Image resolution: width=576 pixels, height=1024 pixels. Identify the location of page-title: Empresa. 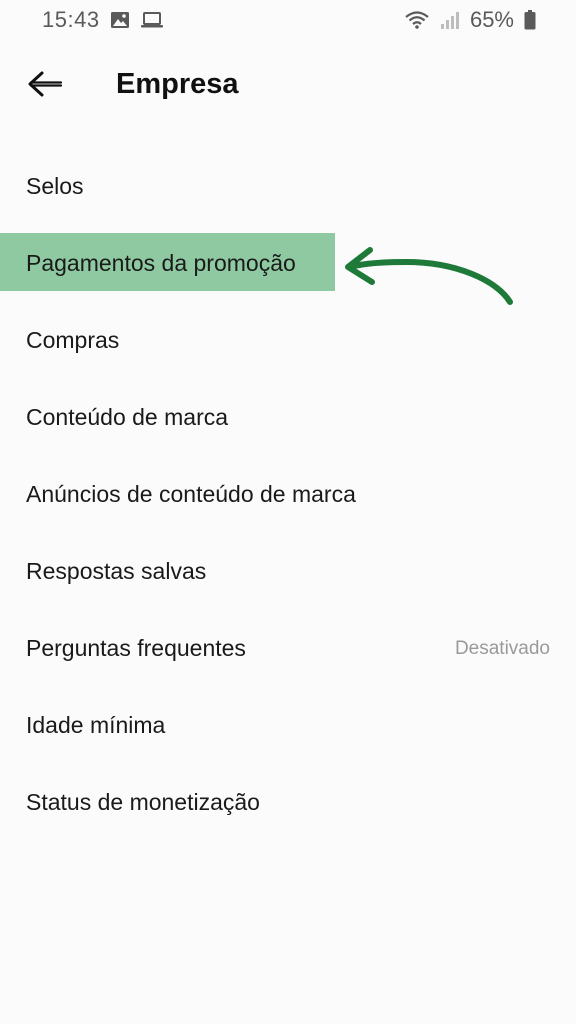
(177, 84).